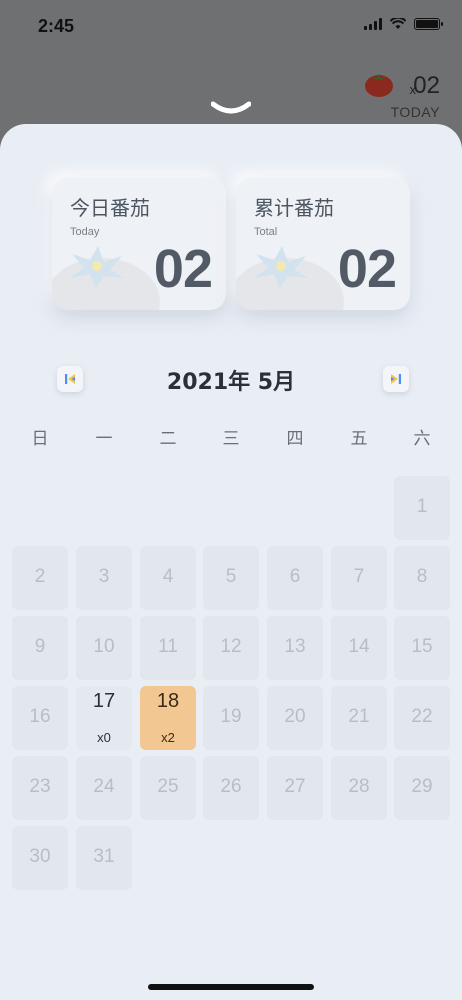 The width and height of the screenshot is (462, 1000). I want to click on calendar-day: 12, so click(231, 648).